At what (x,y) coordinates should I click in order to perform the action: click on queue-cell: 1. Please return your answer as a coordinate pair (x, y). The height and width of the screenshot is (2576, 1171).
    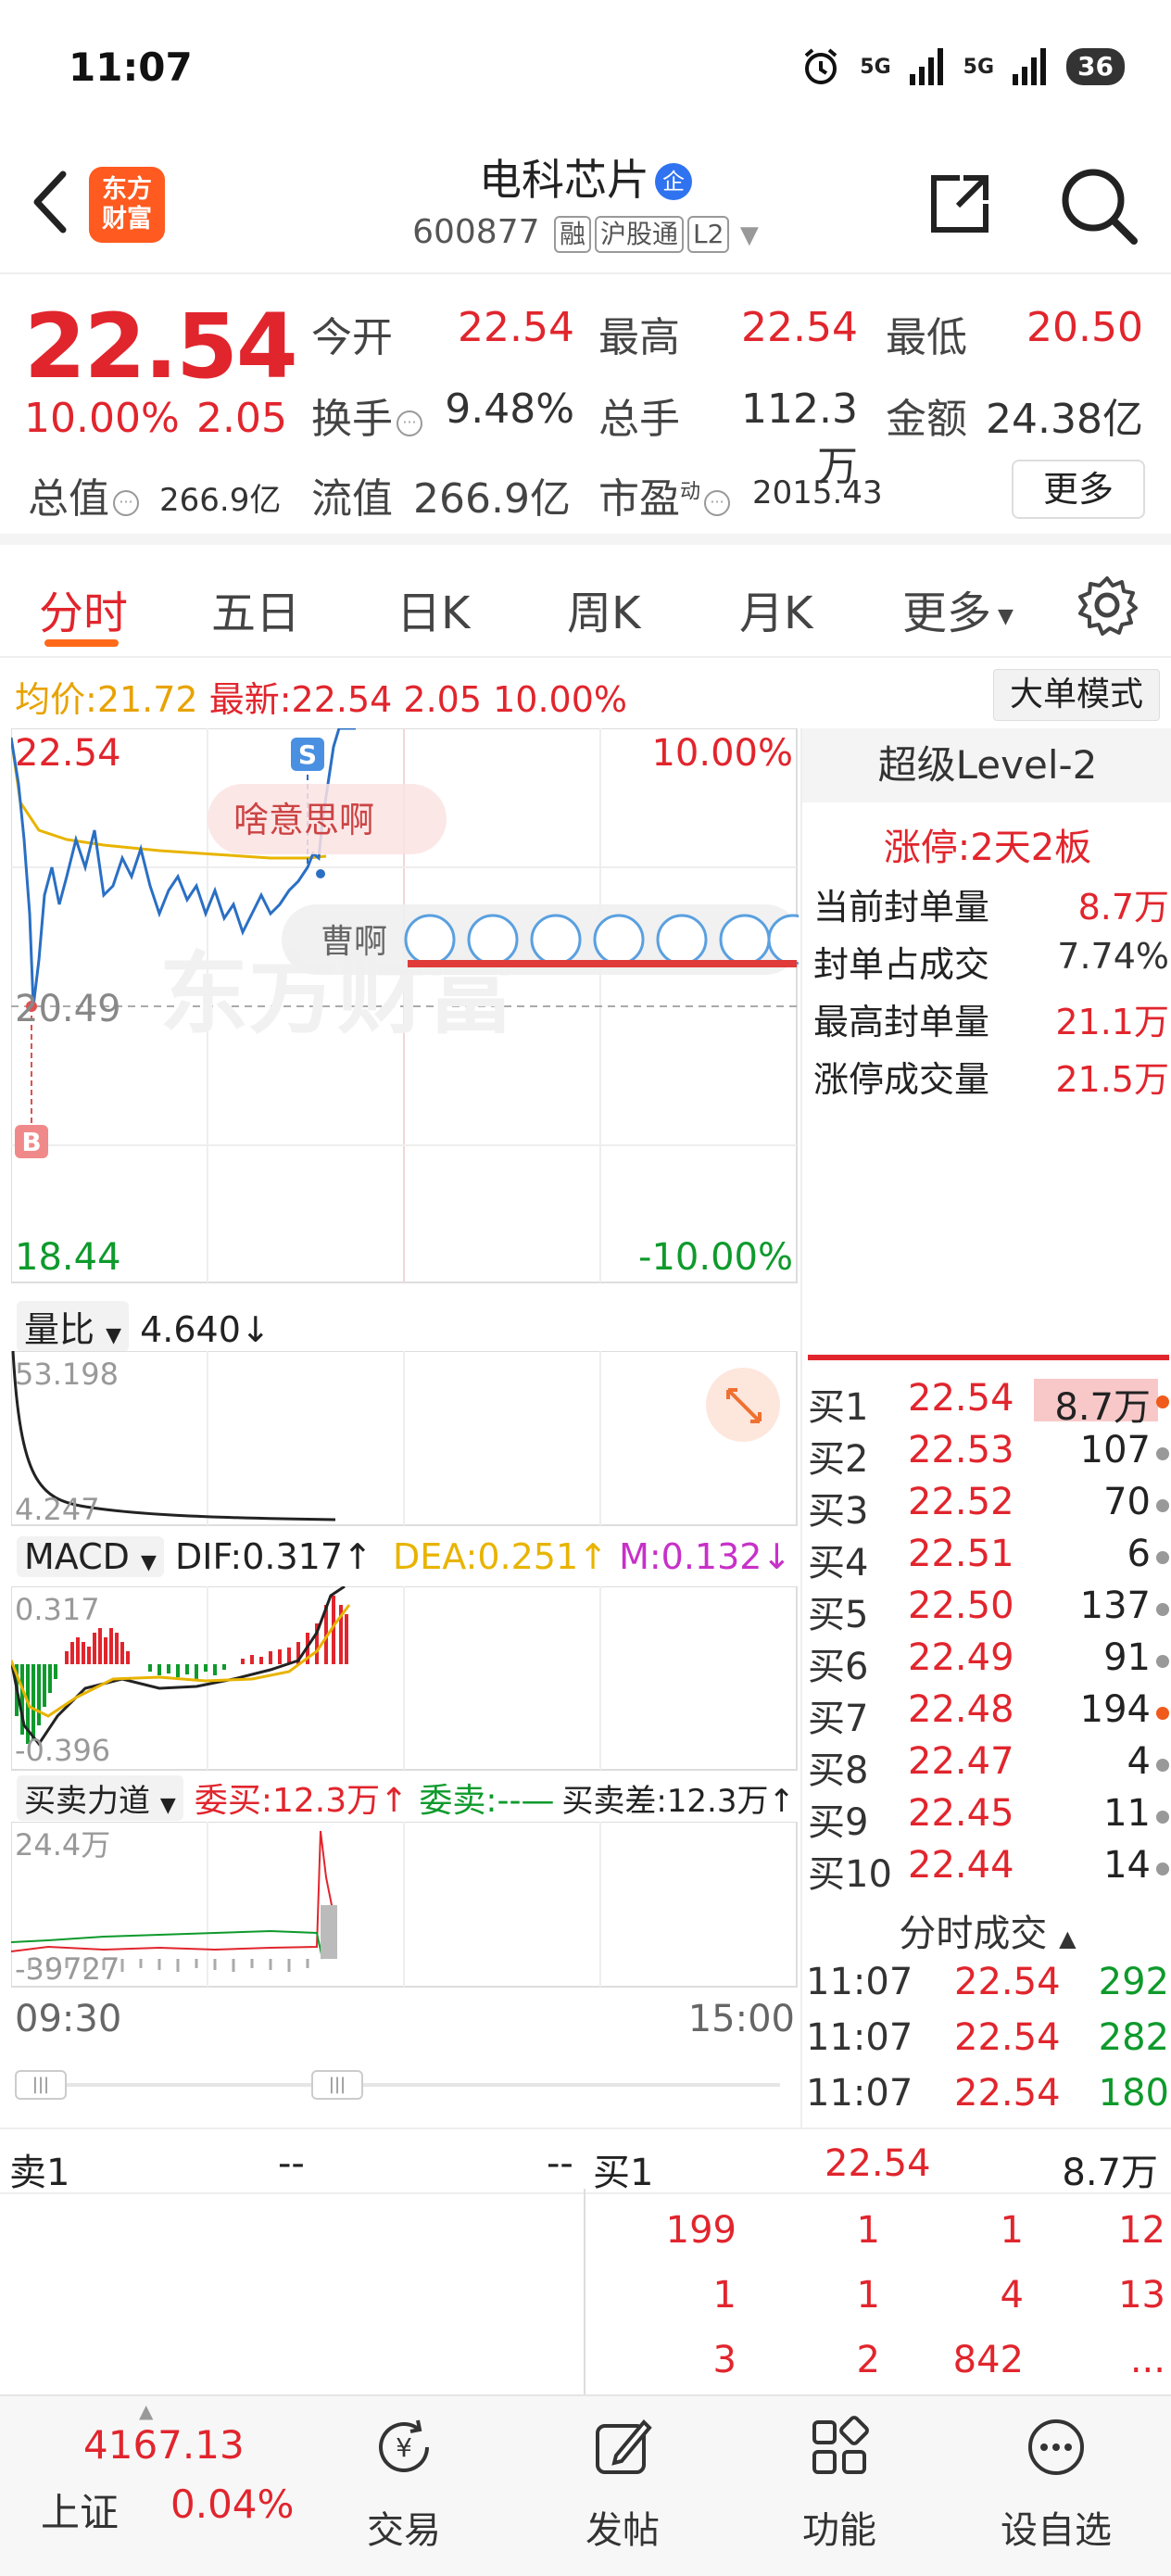
    Looking at the image, I should click on (868, 2296).